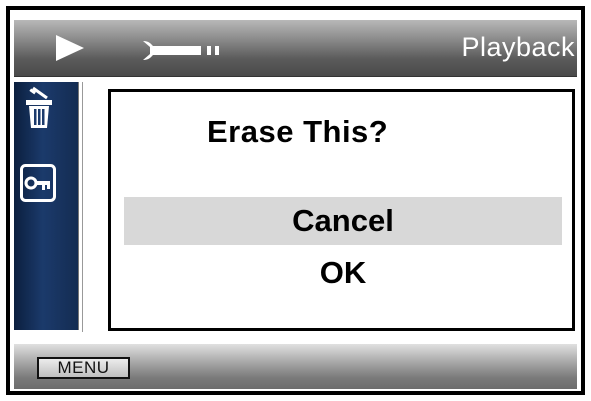  What do you see at coordinates (343, 274) in the screenshot?
I see `ok-option: OK` at bounding box center [343, 274].